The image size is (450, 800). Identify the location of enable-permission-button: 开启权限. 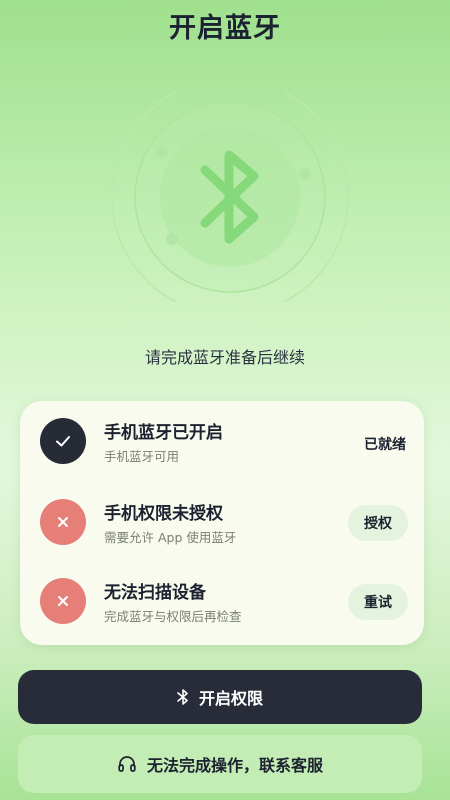
(220, 697).